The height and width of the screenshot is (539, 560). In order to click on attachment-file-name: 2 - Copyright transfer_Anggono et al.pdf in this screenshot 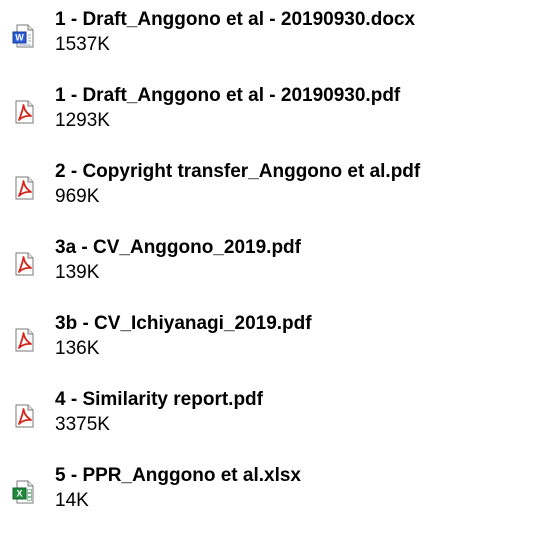, I will do `click(237, 172)`.